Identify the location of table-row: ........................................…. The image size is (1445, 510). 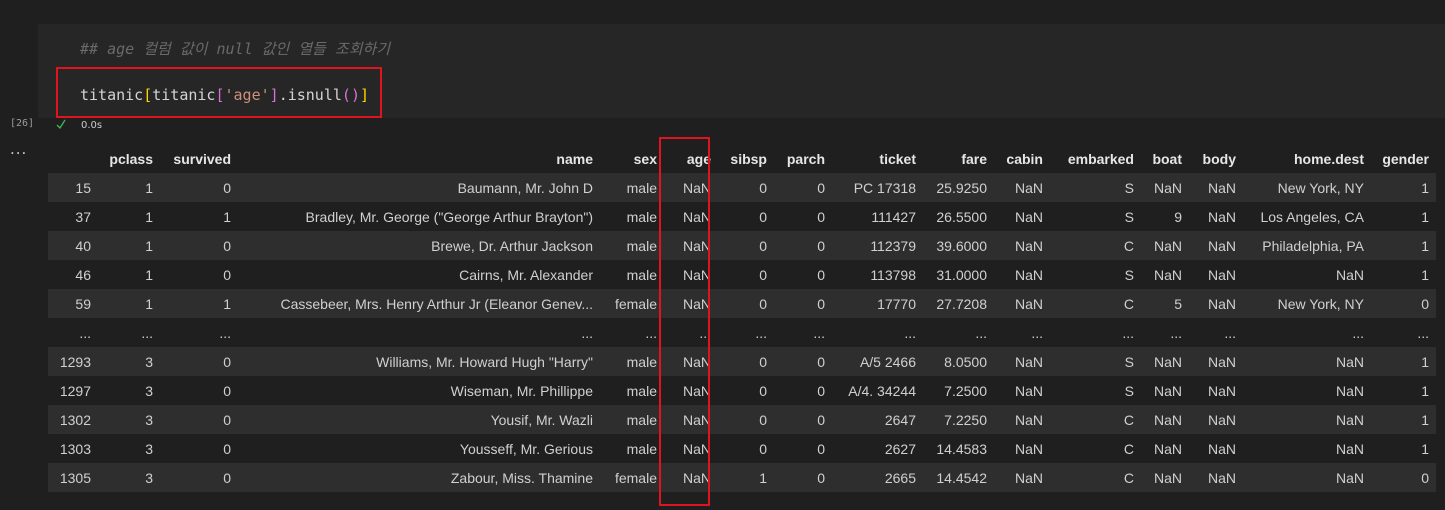
(742, 332).